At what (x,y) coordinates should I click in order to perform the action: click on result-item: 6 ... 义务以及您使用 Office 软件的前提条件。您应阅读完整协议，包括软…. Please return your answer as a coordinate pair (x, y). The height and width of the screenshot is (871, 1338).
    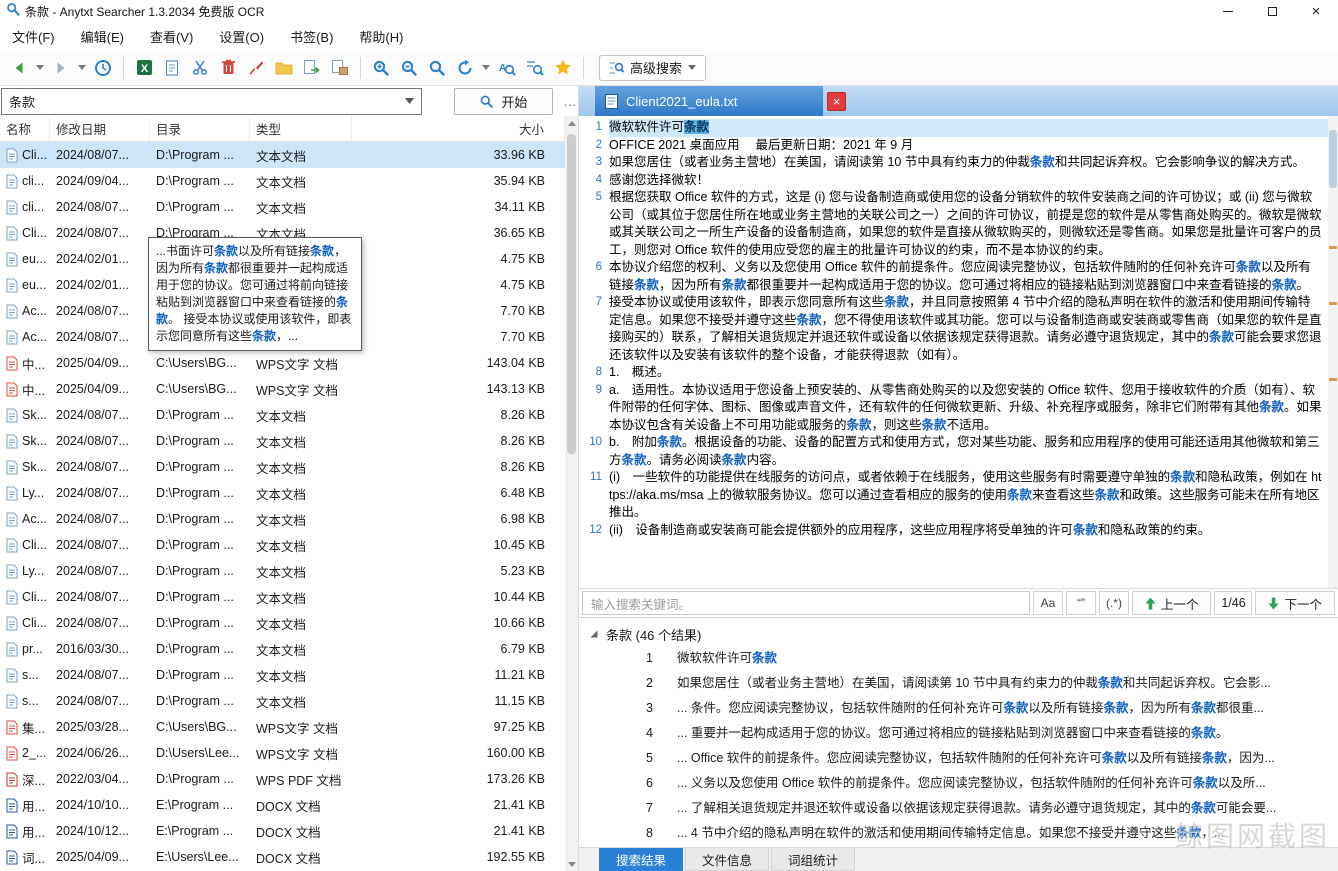
    Looking at the image, I should click on (958, 783).